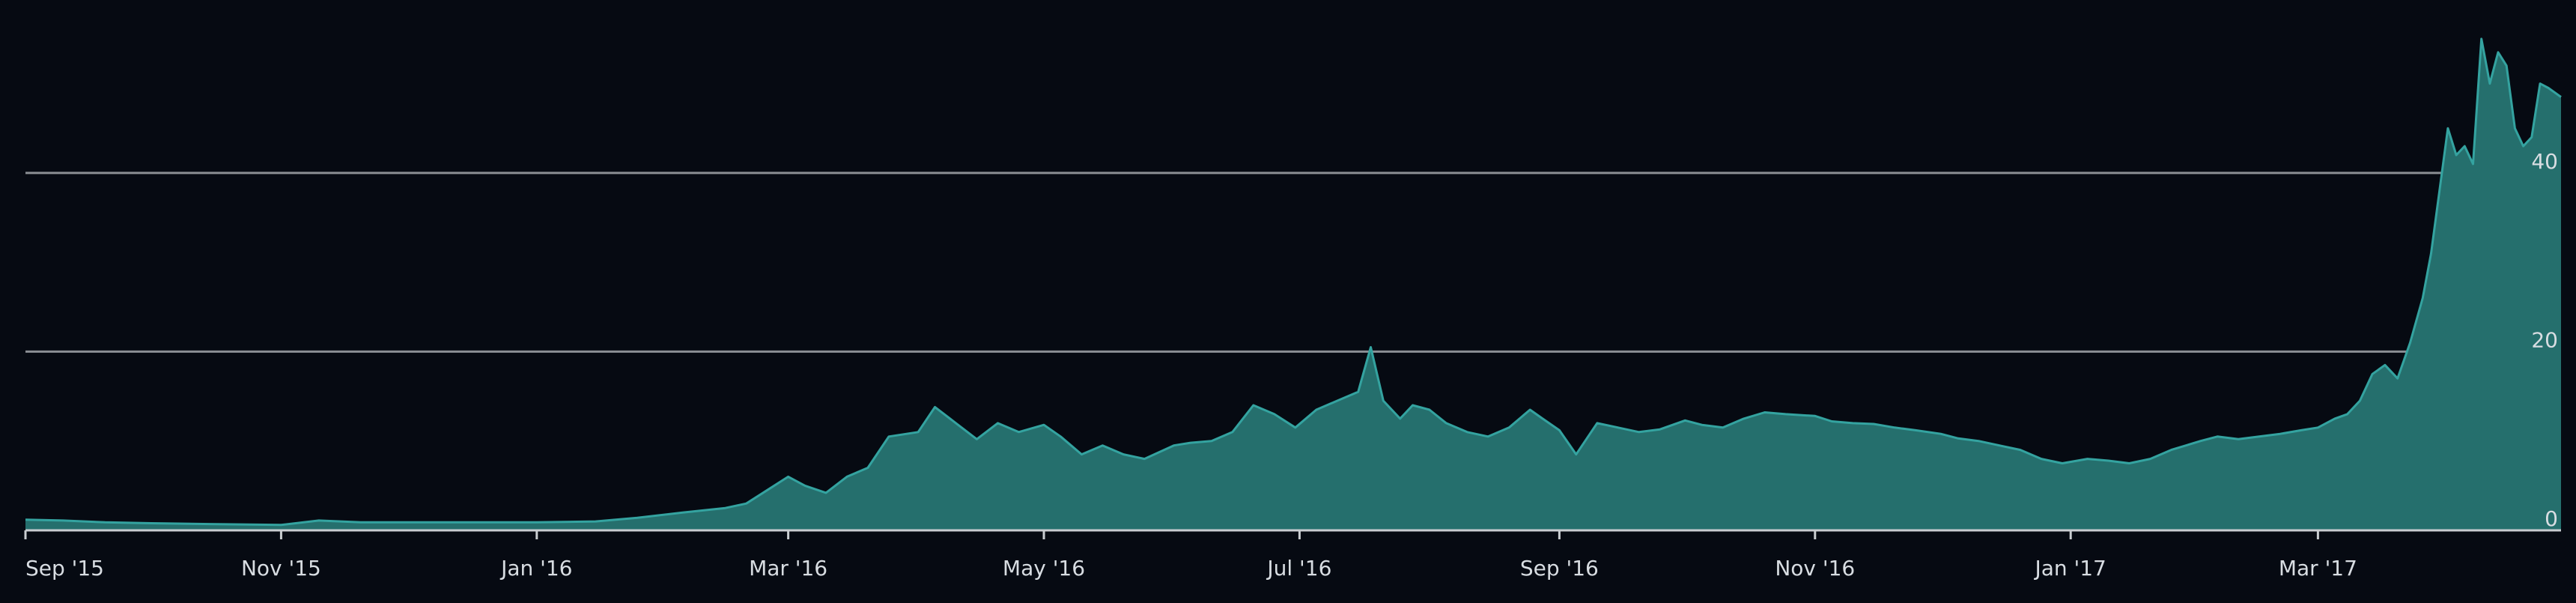  Describe the element at coordinates (788, 569) in the screenshot. I see `x-tick-label: Mar '16` at that location.